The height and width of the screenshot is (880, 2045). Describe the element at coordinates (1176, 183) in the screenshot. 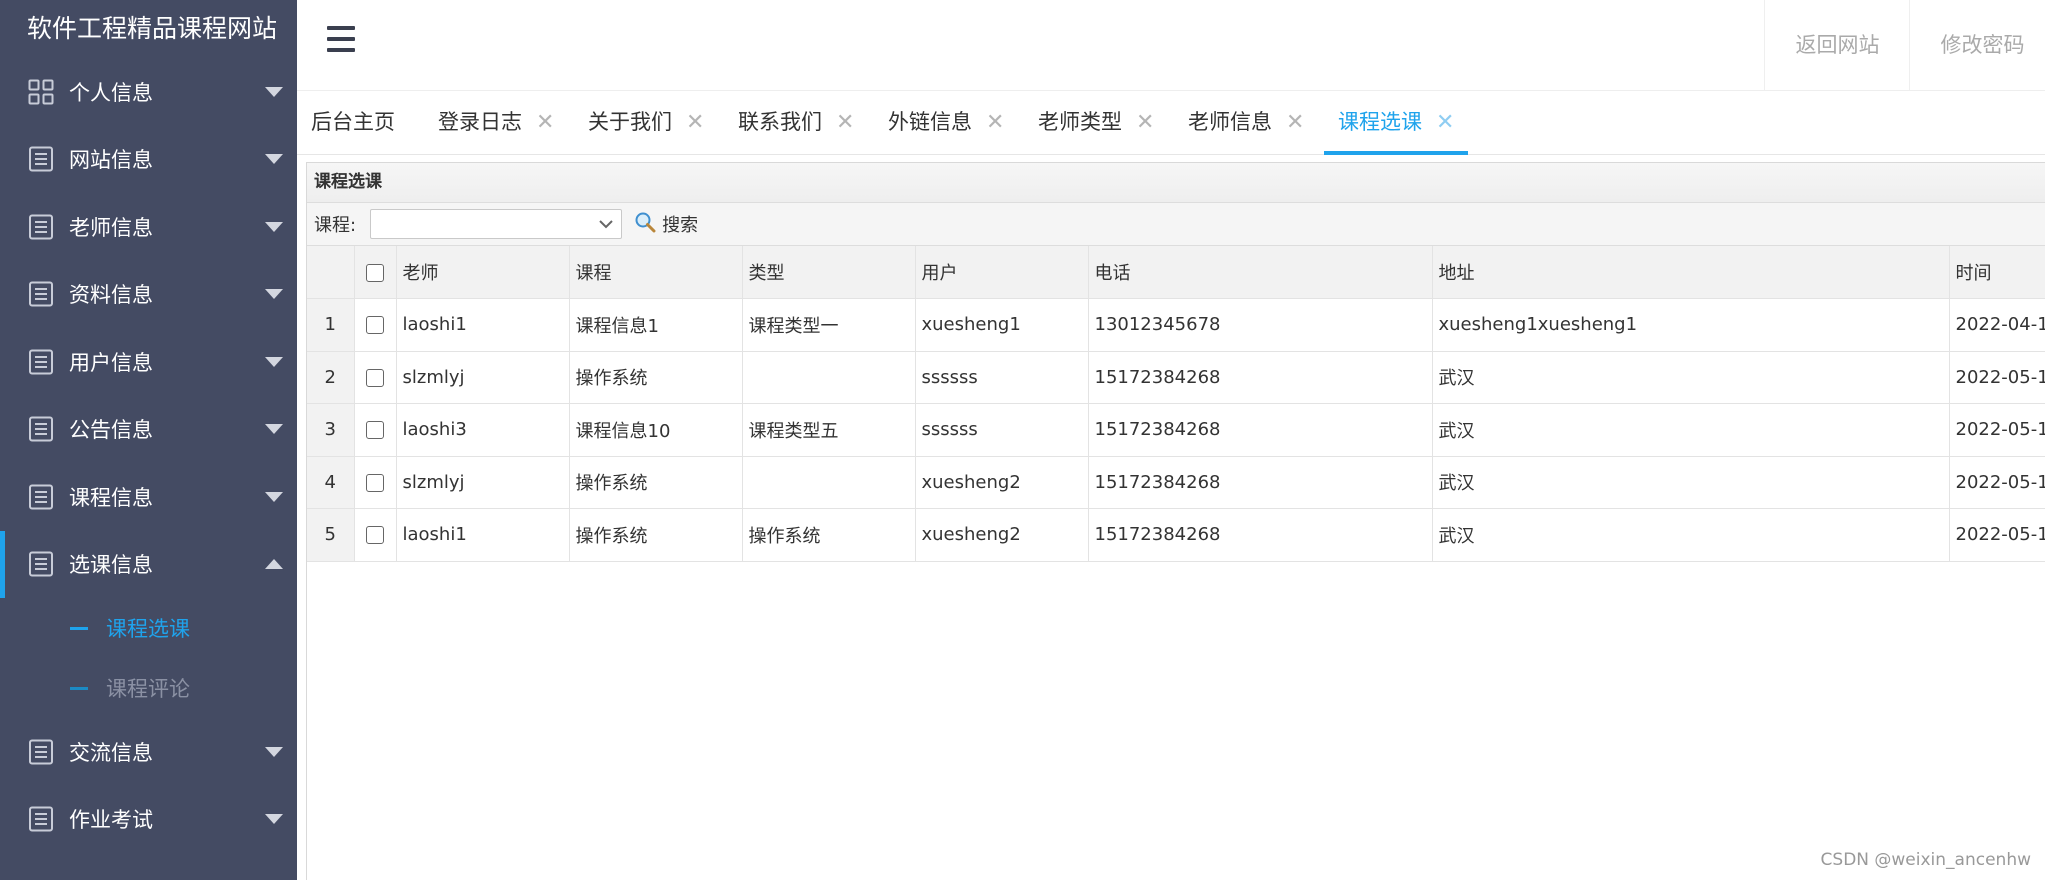

I see `panel-title: 课程选课` at that location.